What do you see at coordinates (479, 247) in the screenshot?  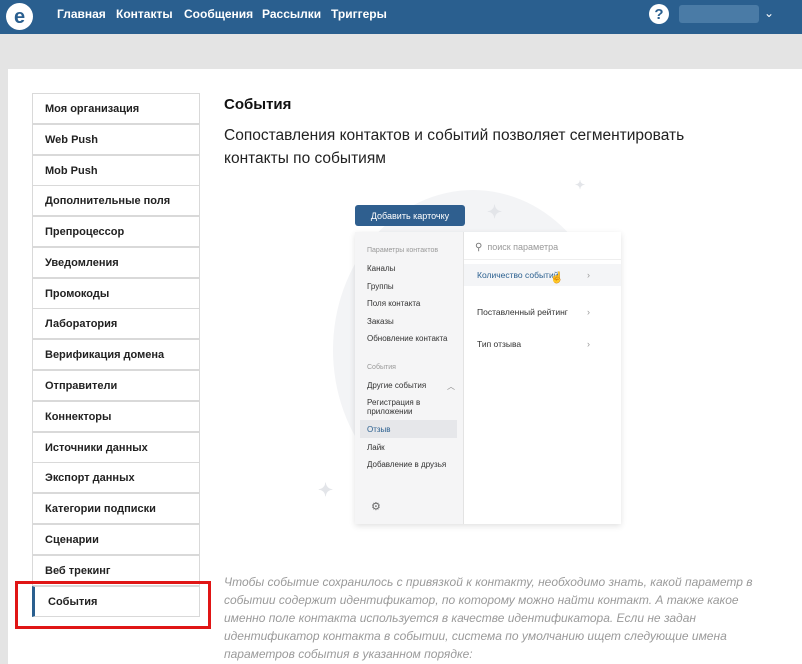 I see `search-icon: ⚲` at bounding box center [479, 247].